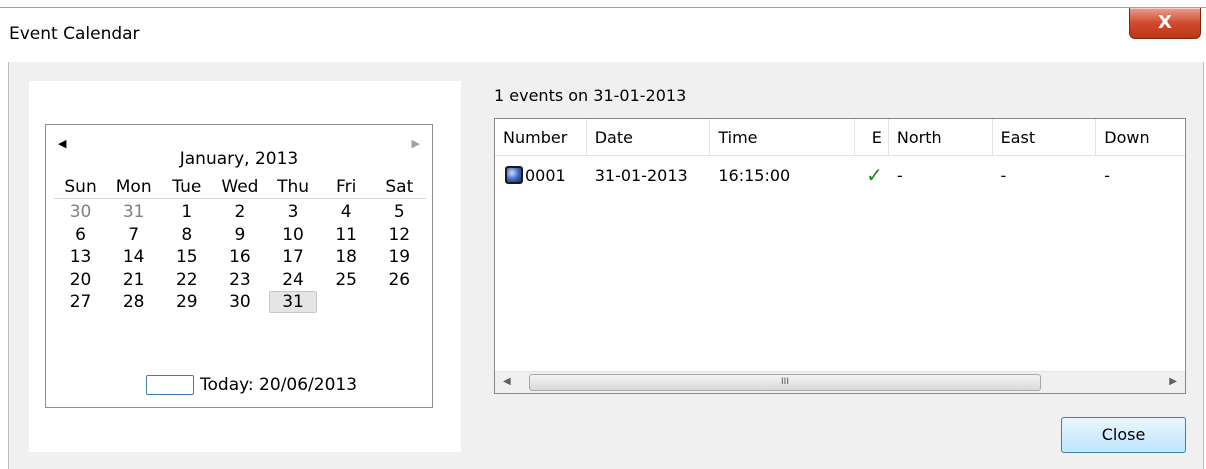  What do you see at coordinates (133, 212) in the screenshot?
I see `calendar-day: 31` at bounding box center [133, 212].